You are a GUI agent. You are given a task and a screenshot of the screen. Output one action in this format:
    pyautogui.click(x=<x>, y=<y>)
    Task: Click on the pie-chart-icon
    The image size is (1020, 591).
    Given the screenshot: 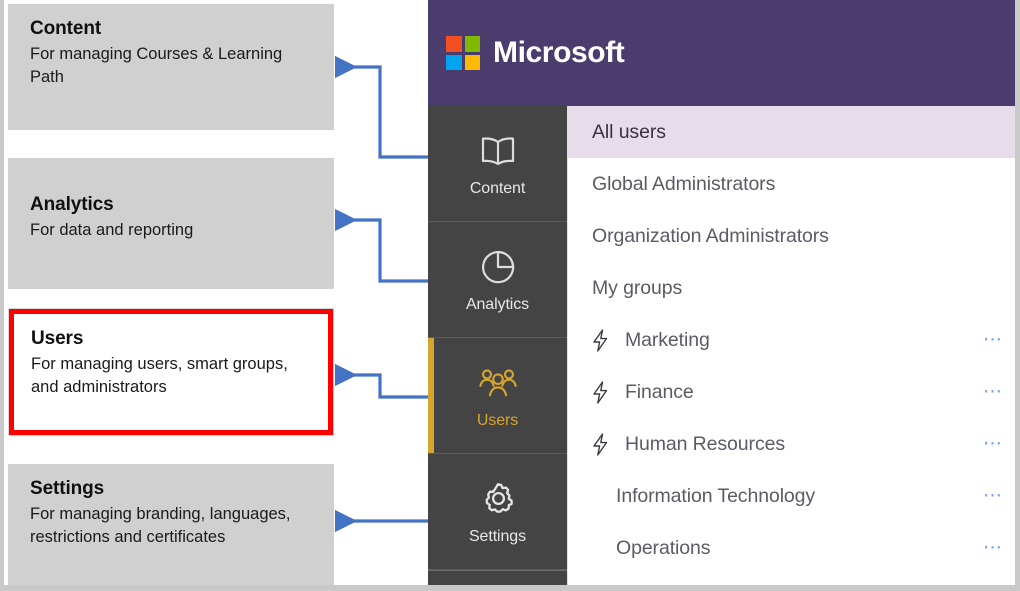 What is the action you would take?
    pyautogui.click(x=498, y=267)
    